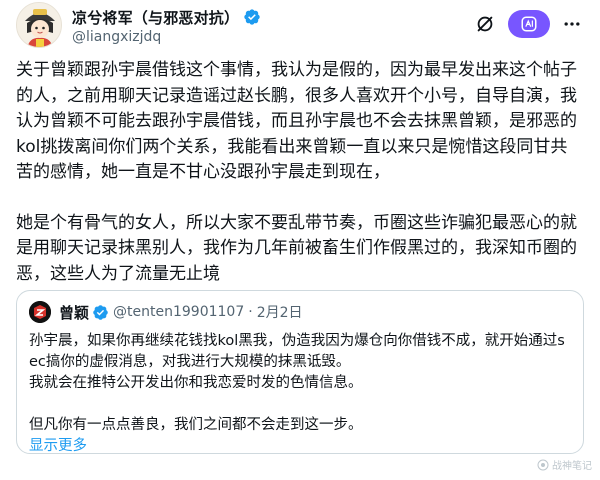  Describe the element at coordinates (300, 28) in the screenshot. I see `tweet-header: 凉兮将军（与邪恶对抗） @liangxizjdq` at that location.